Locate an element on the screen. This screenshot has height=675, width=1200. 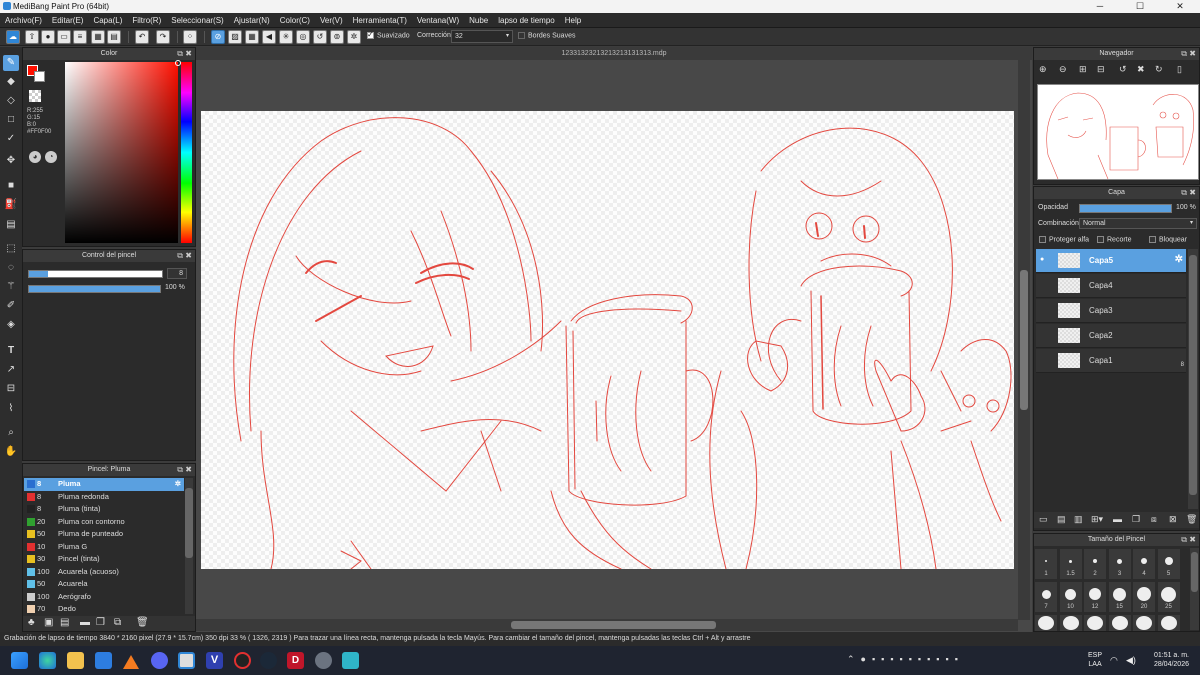
divide-icon: ⊟ is located at coordinates (11, 389).